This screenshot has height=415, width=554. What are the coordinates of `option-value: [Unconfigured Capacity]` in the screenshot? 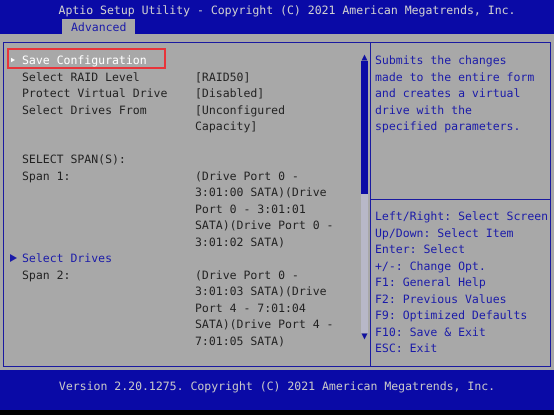 It's located at (265, 118).